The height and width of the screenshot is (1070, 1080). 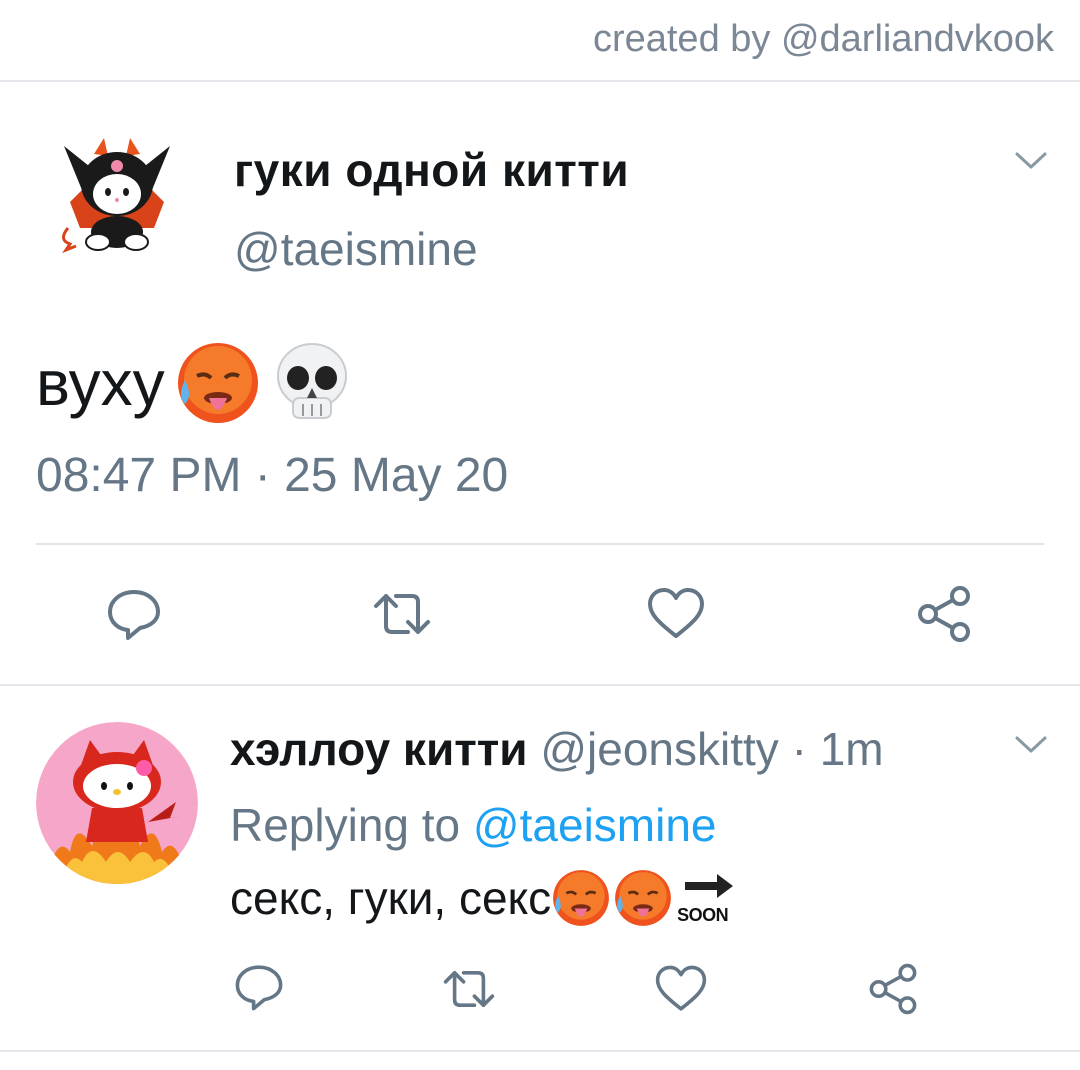 I want to click on credit-text: created by @darliandvkook, so click(x=823, y=39).